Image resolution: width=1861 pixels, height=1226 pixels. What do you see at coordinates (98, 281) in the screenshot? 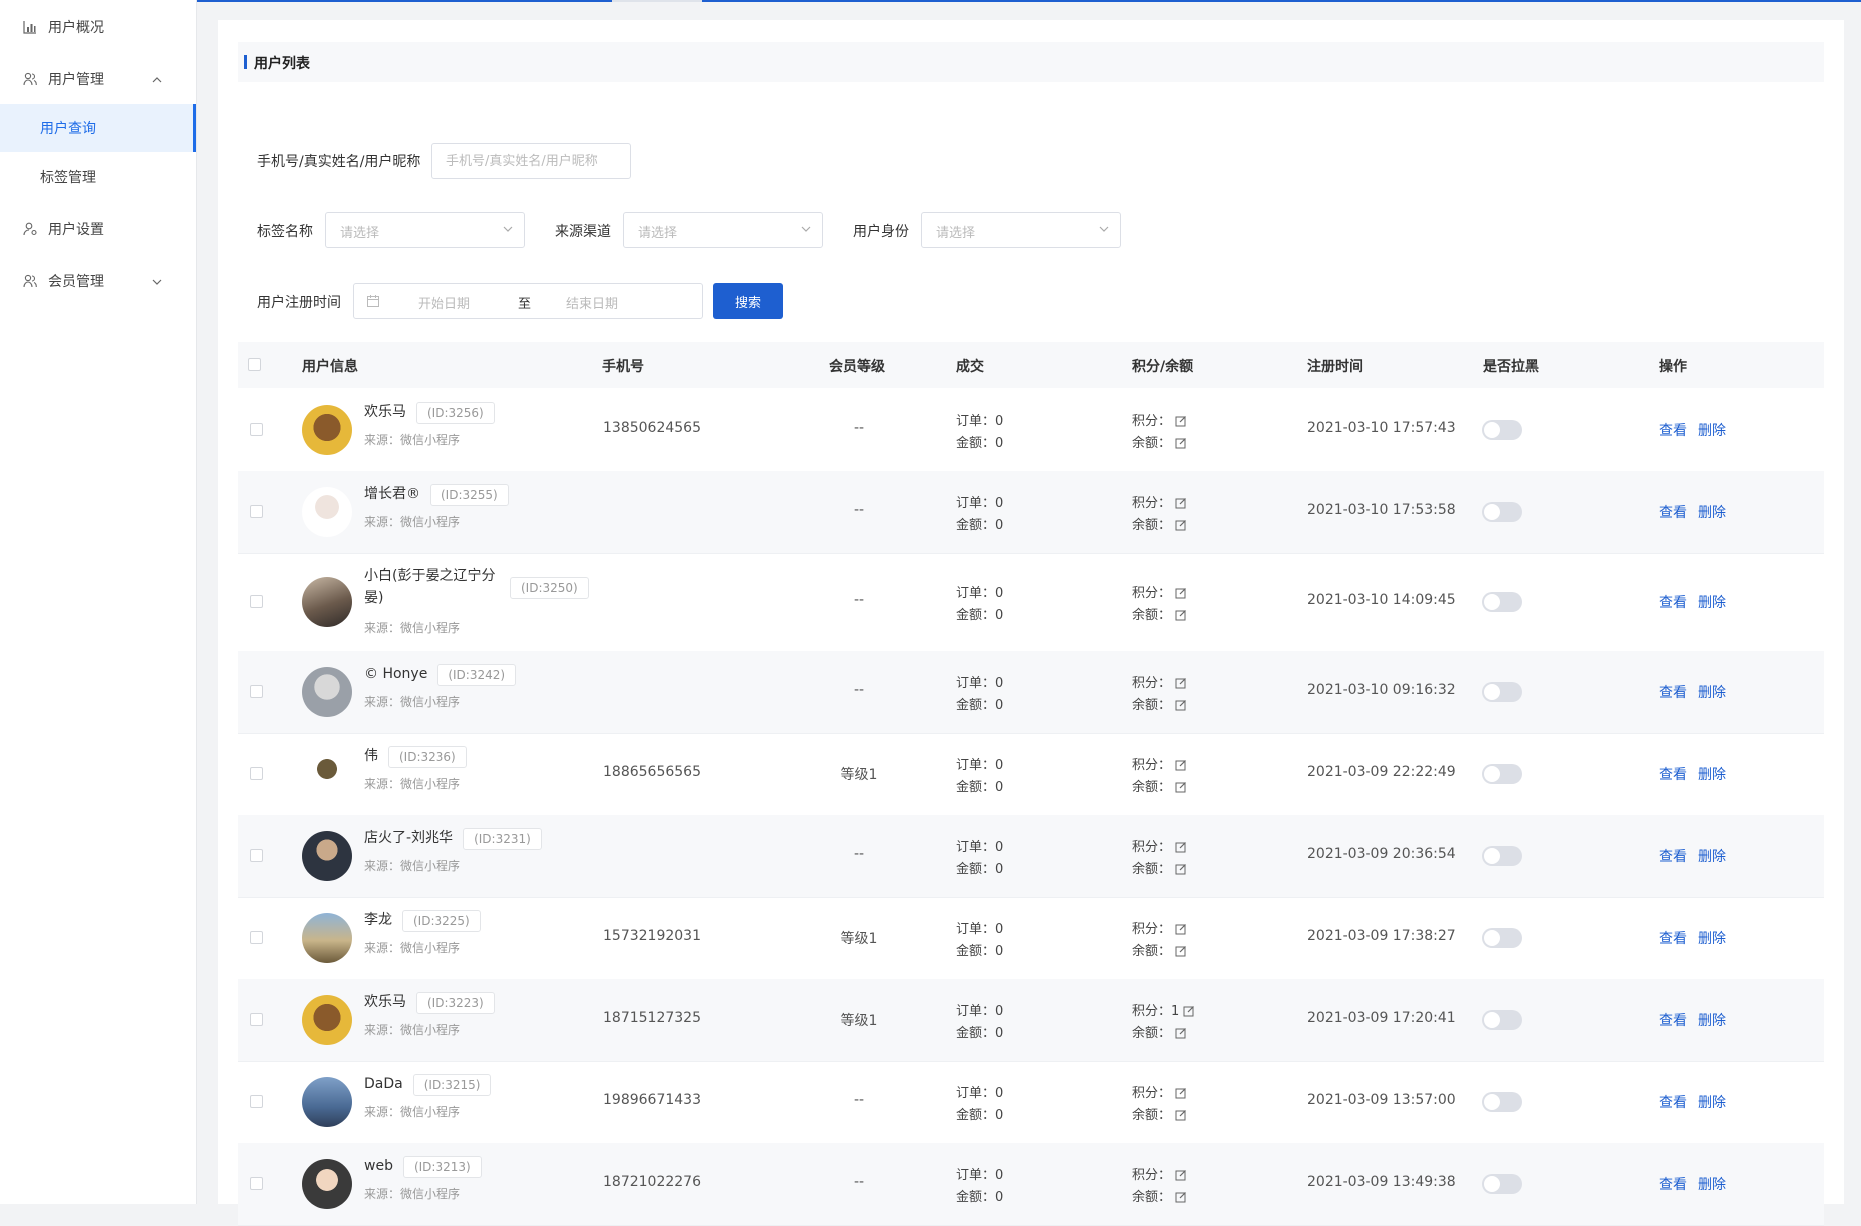
I see `sidebar-item-member-management: 会员管理` at bounding box center [98, 281].